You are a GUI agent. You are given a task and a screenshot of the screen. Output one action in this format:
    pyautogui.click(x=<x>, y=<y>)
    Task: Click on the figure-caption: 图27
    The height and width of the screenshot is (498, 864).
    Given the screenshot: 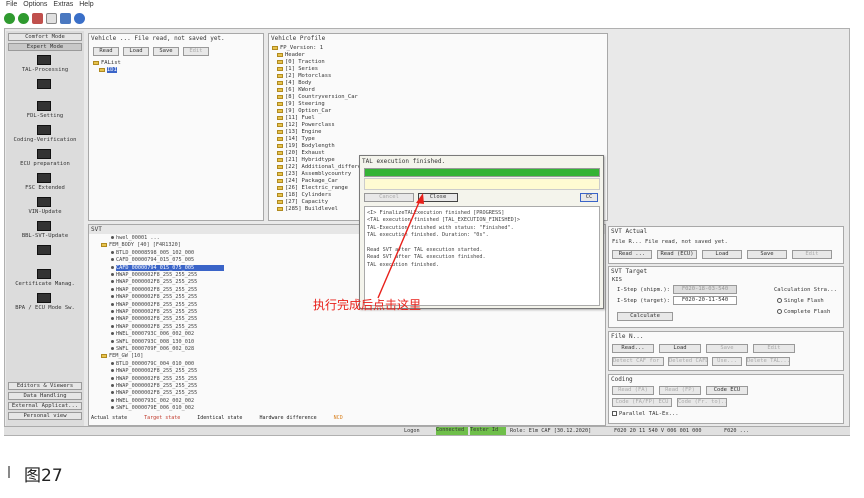 What is the action you would take?
    pyautogui.click(x=43, y=476)
    